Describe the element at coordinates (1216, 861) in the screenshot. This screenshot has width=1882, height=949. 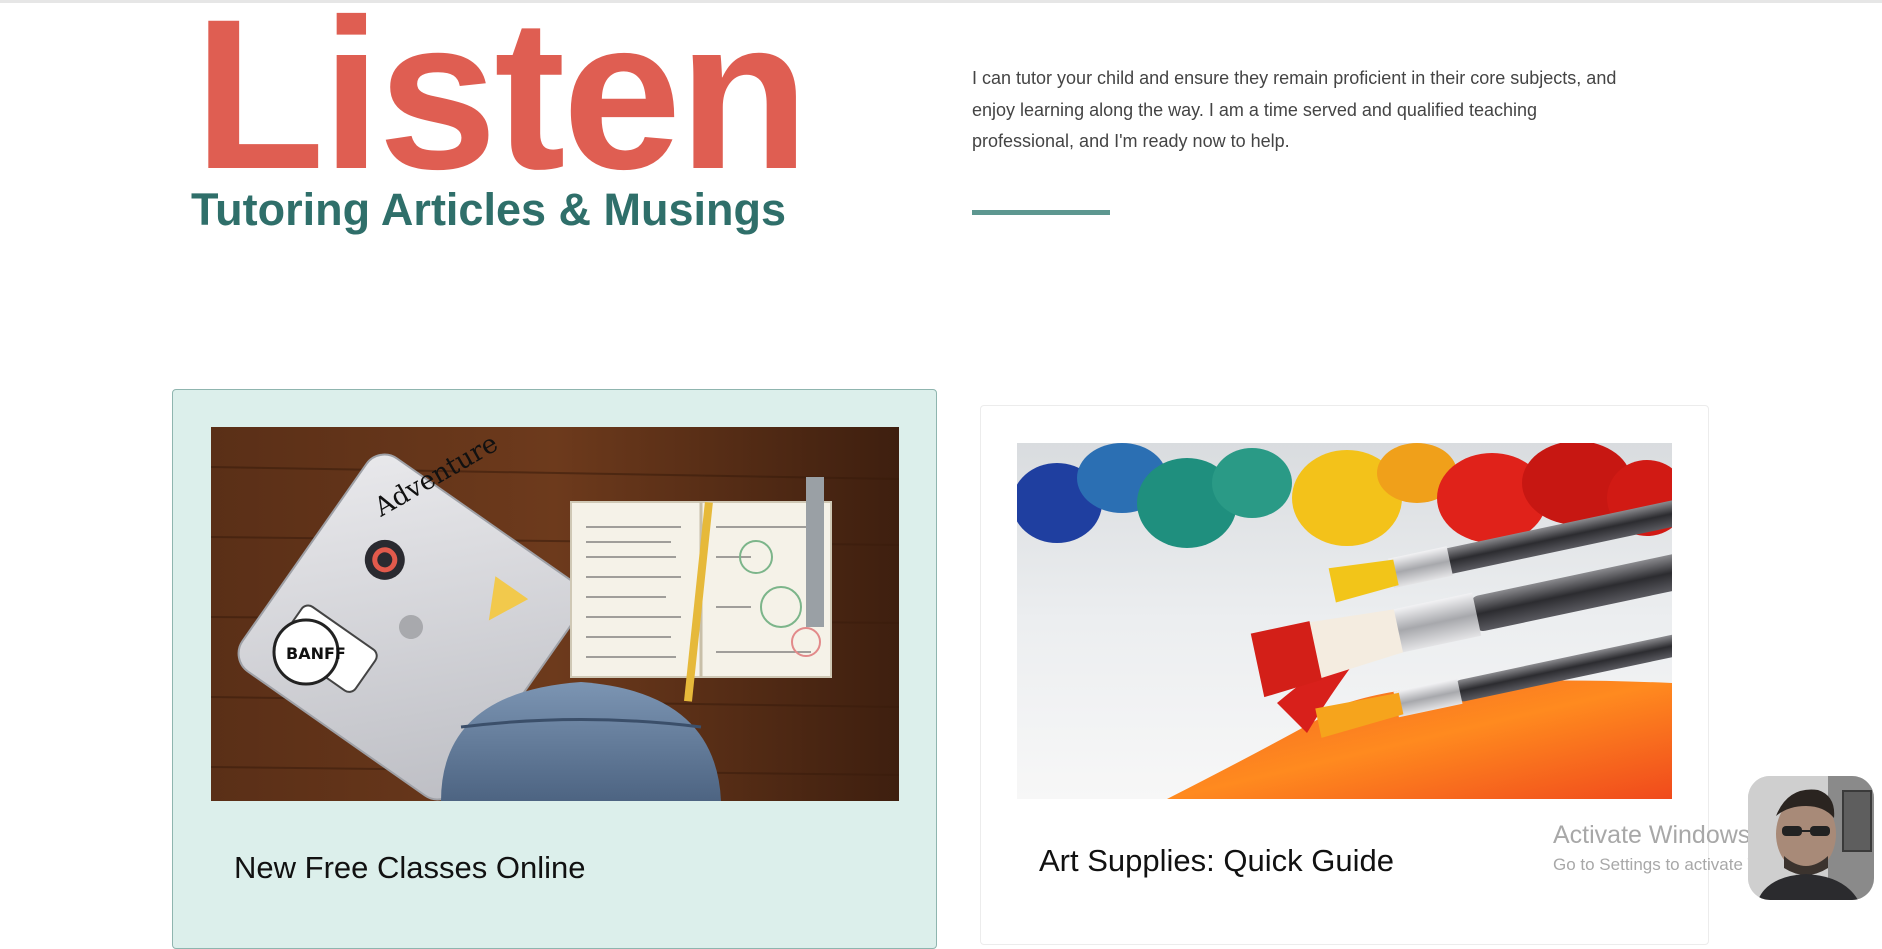
I see `post-title: Art Supplies: Quick Guide` at that location.